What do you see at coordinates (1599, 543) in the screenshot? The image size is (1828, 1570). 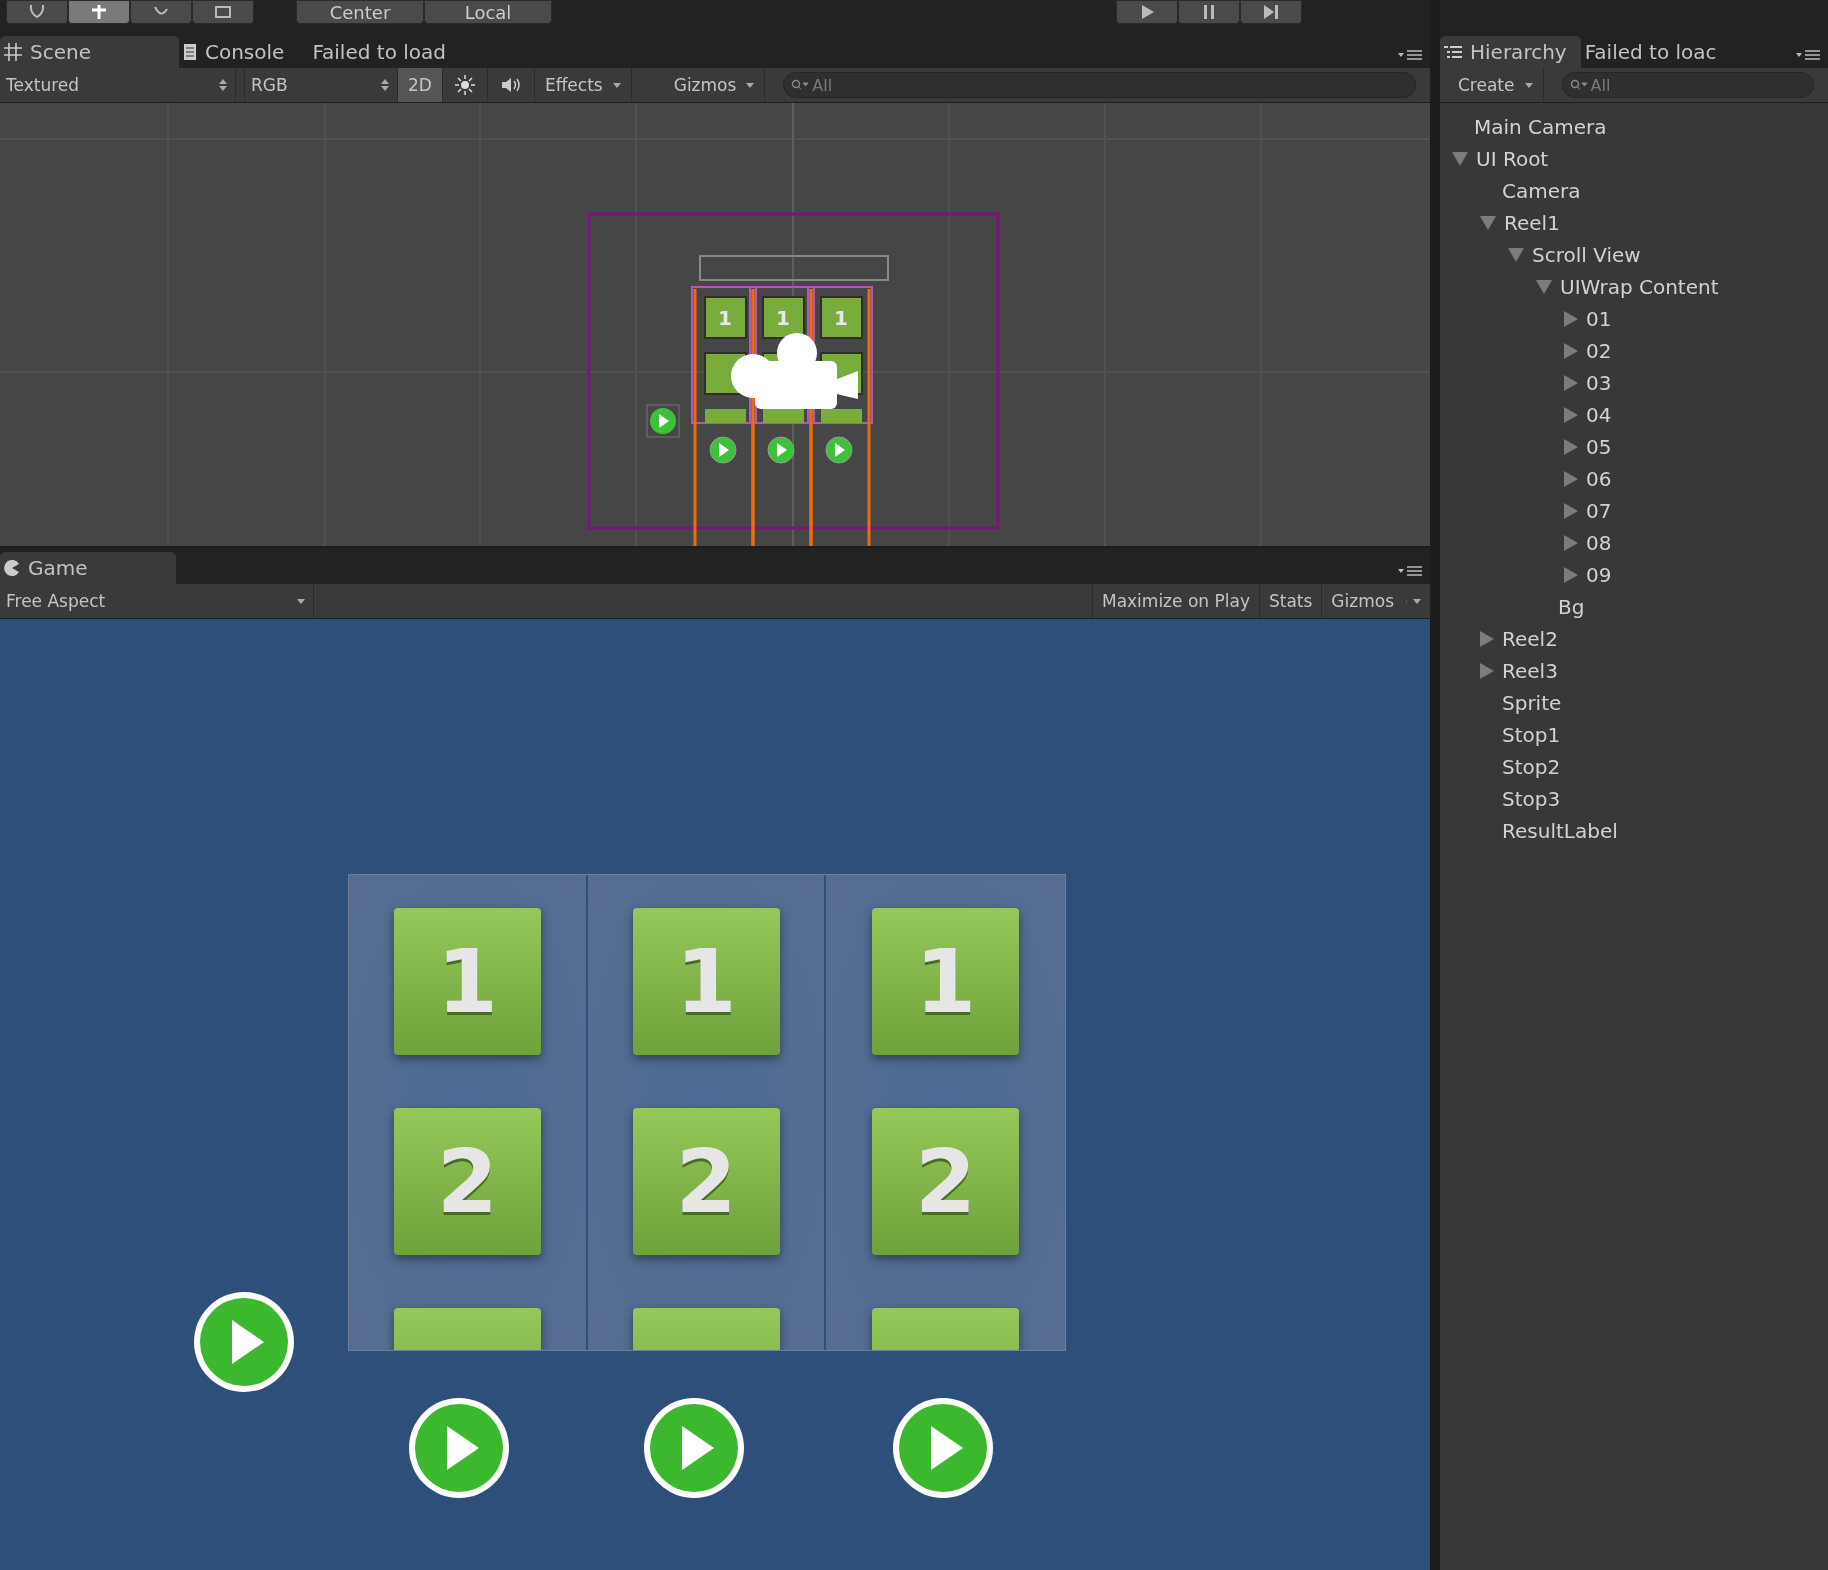 I see `hierarchy-item: 08` at bounding box center [1599, 543].